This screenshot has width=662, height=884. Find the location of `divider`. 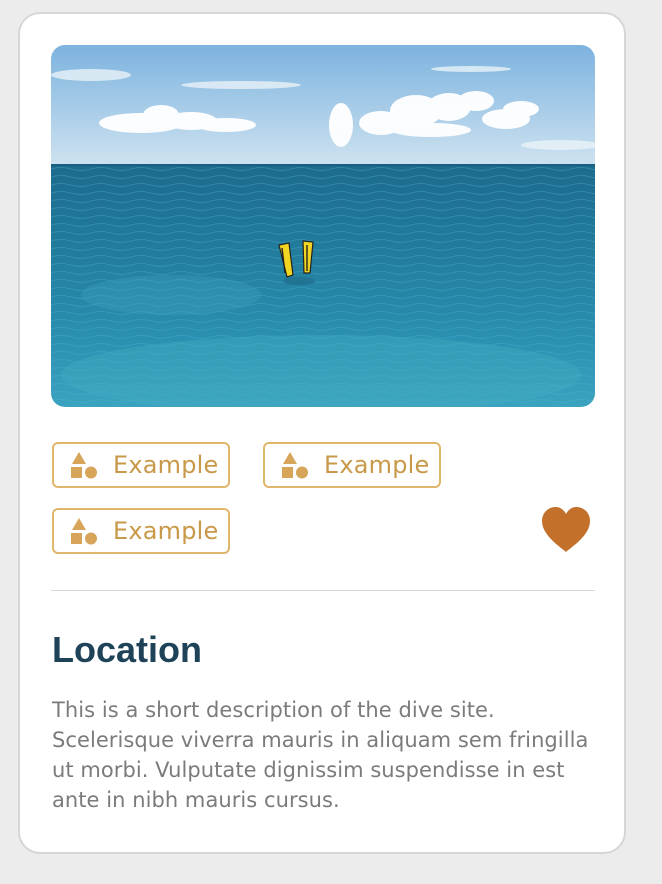

divider is located at coordinates (323, 590).